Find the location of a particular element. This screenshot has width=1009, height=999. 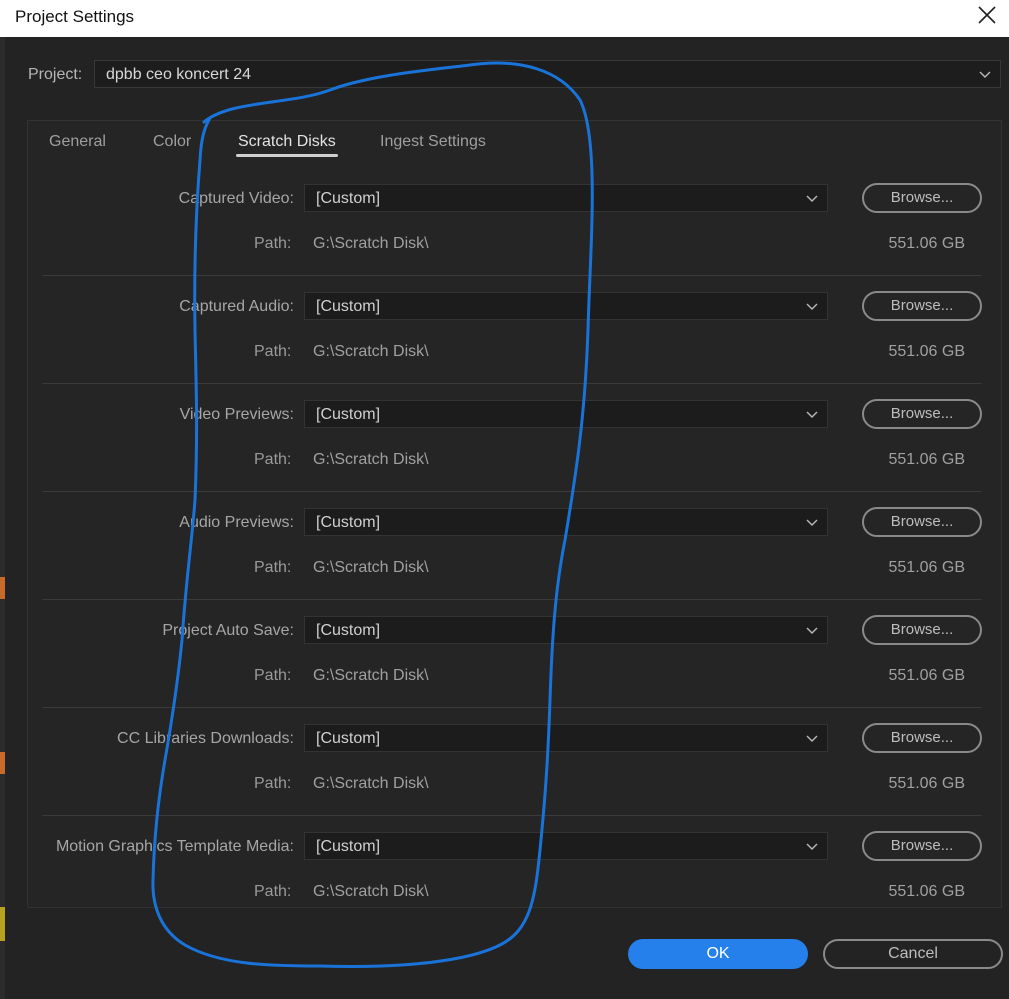

scratch-disk-label: Project Auto Save: is located at coordinates (228, 630).